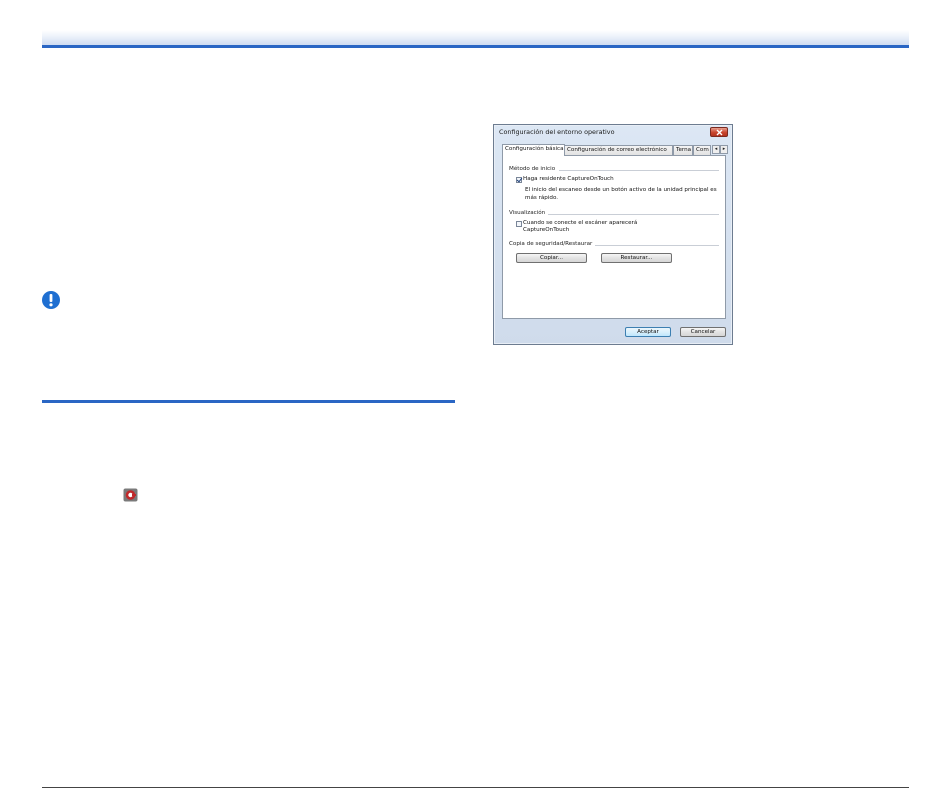 Image resolution: width=950 pixels, height=806 pixels. What do you see at coordinates (51, 300) in the screenshot?
I see `important-note-icon` at bounding box center [51, 300].